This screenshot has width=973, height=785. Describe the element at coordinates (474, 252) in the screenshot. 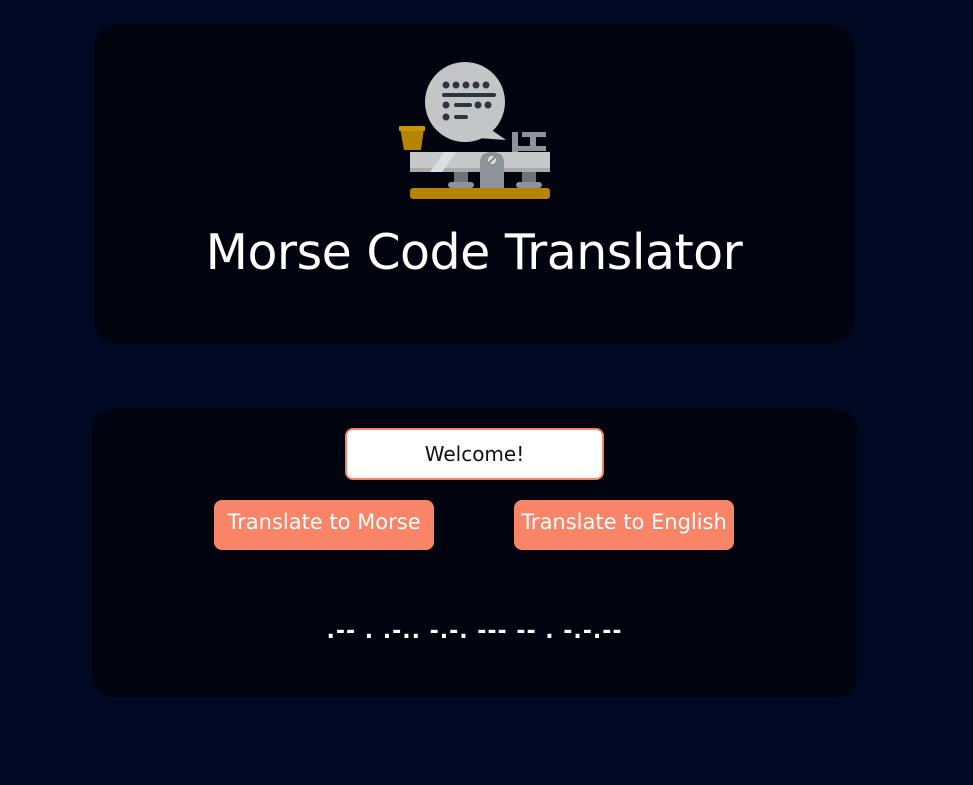

I see `app-title: Morse Code Translator` at that location.